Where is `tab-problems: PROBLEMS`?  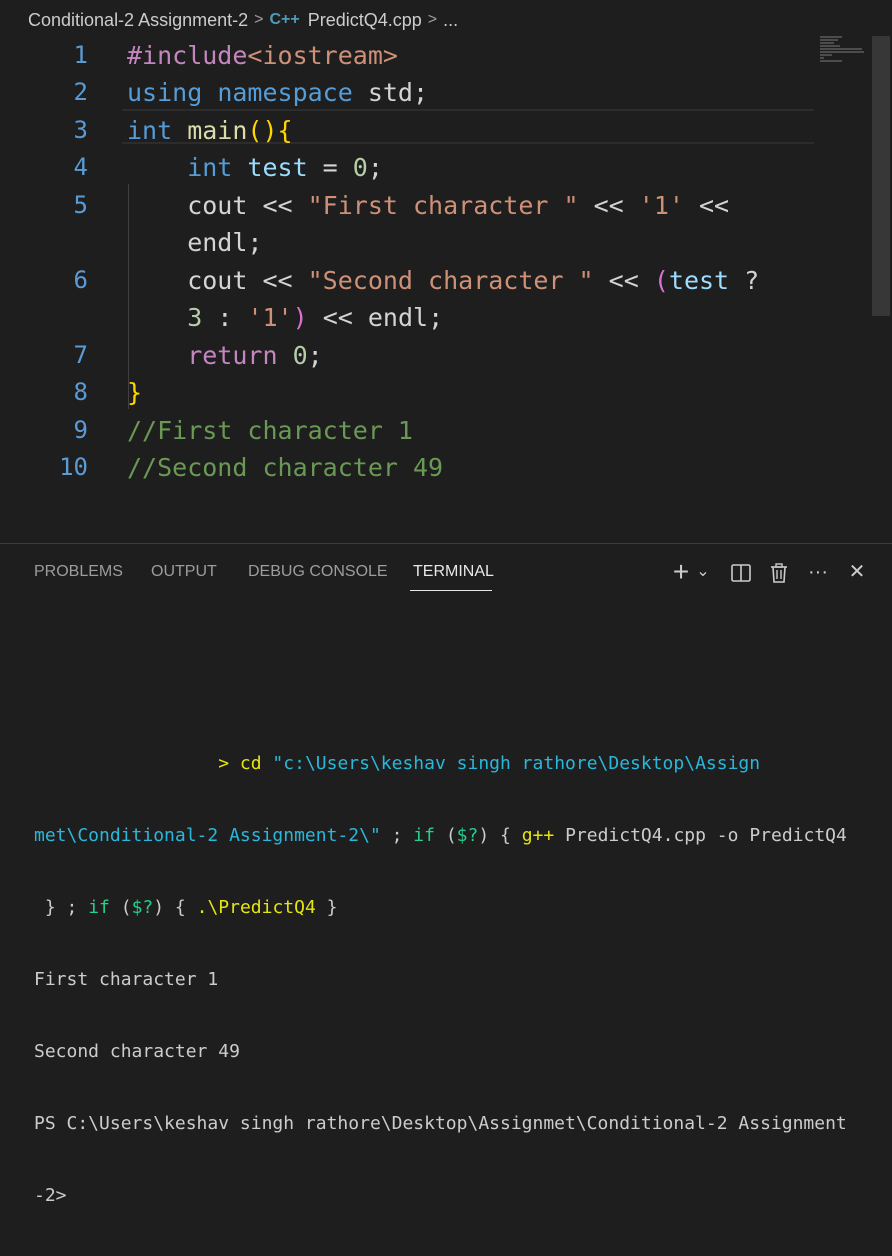 tab-problems: PROBLEMS is located at coordinates (78, 572).